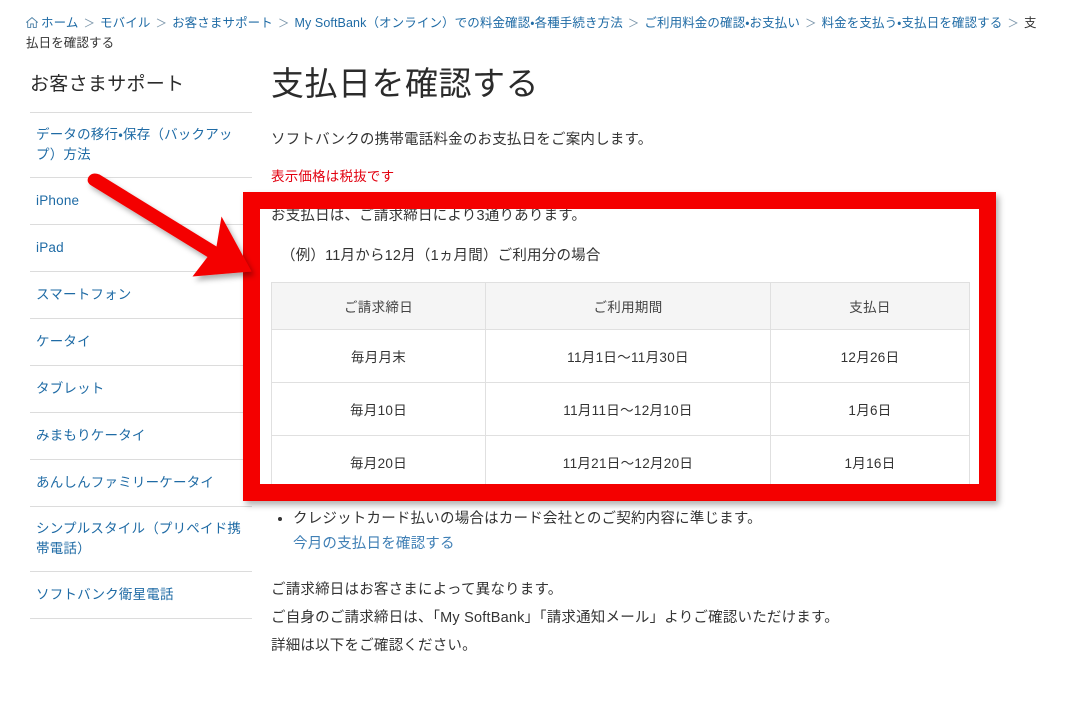 Image resolution: width=1077 pixels, height=701 pixels. I want to click on table-header-payment-date: 支払日, so click(870, 306).